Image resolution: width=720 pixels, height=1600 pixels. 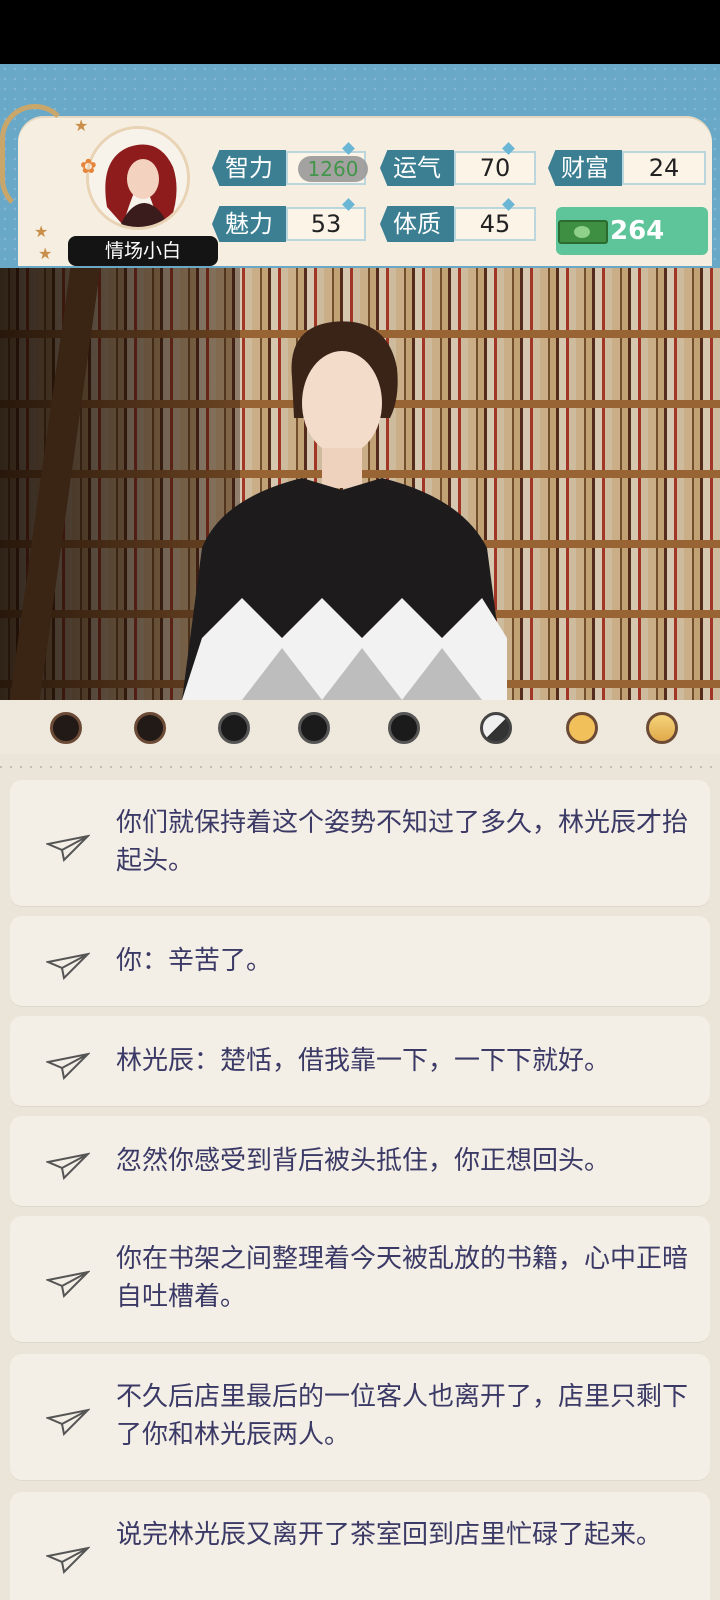 I want to click on stat-label: 运气, so click(x=417, y=168).